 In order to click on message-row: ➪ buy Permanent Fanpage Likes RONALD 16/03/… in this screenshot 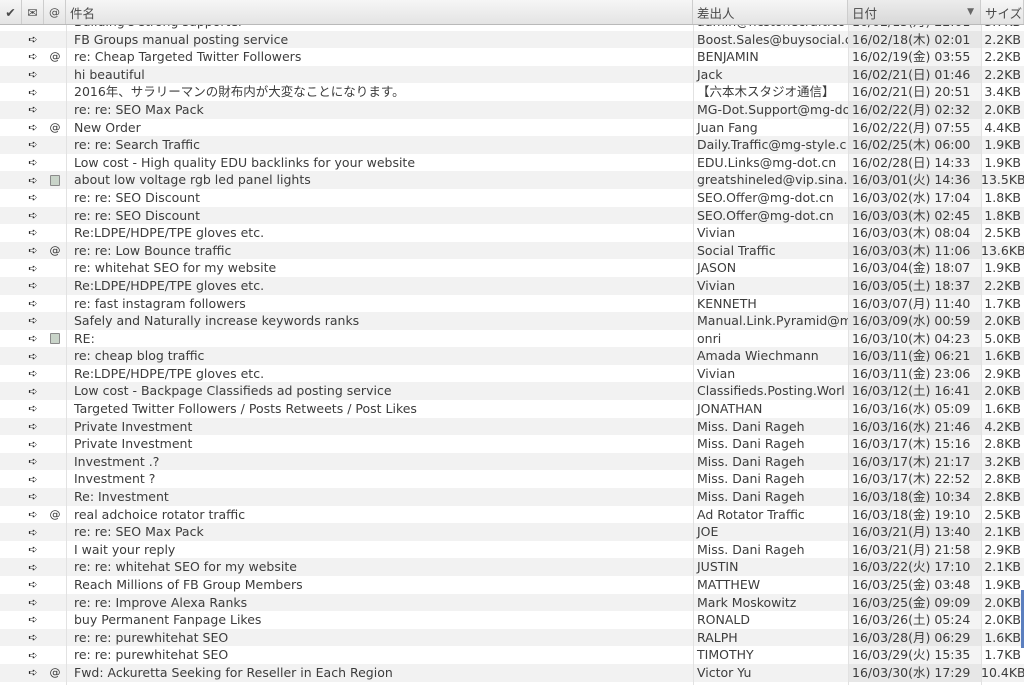, I will do `click(512, 620)`.